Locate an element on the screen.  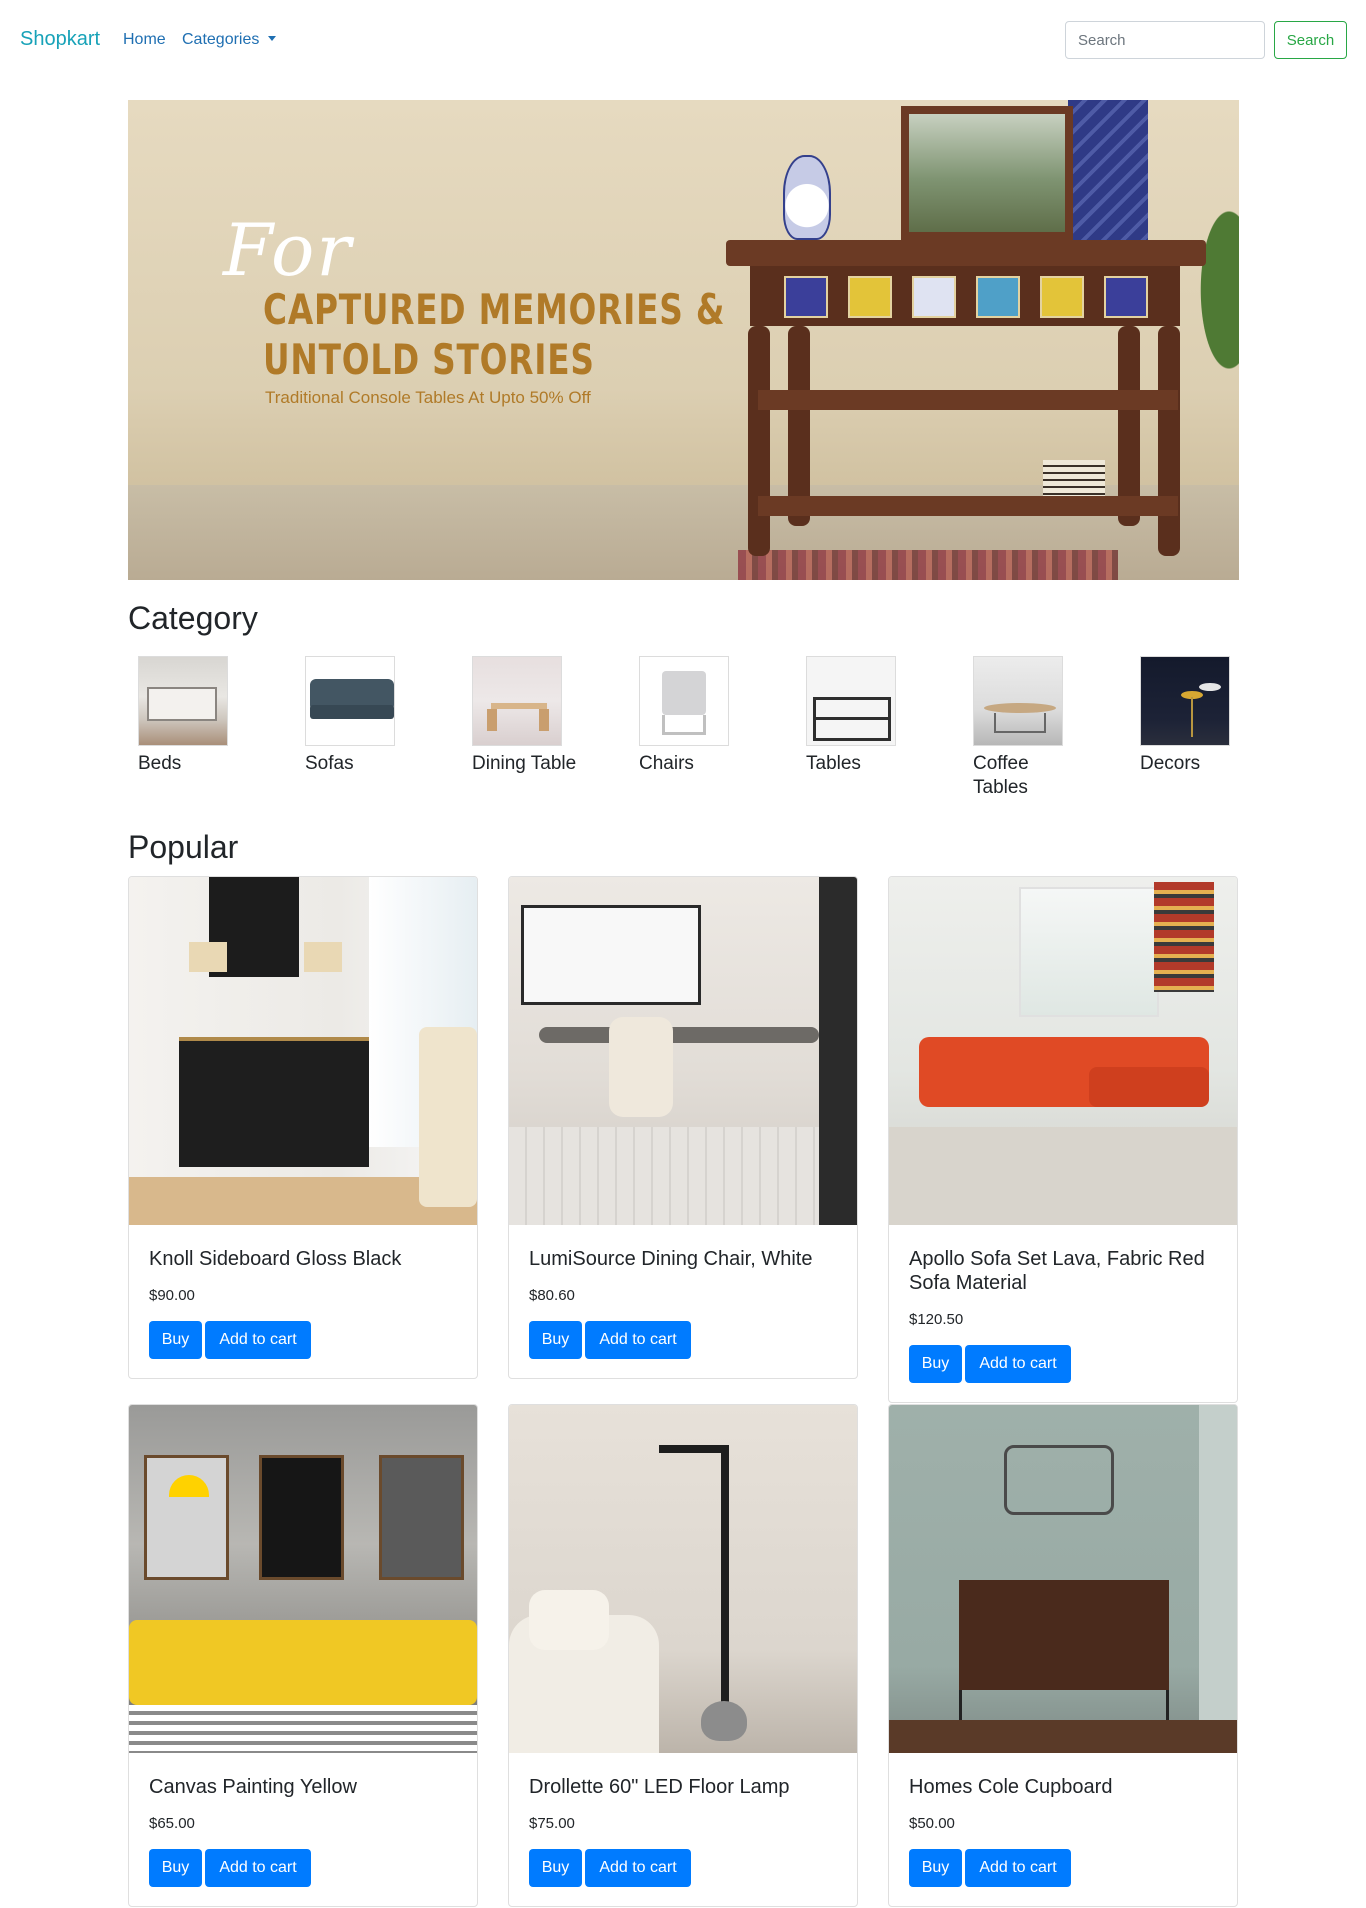
banner-books is located at coordinates (1074, 478).